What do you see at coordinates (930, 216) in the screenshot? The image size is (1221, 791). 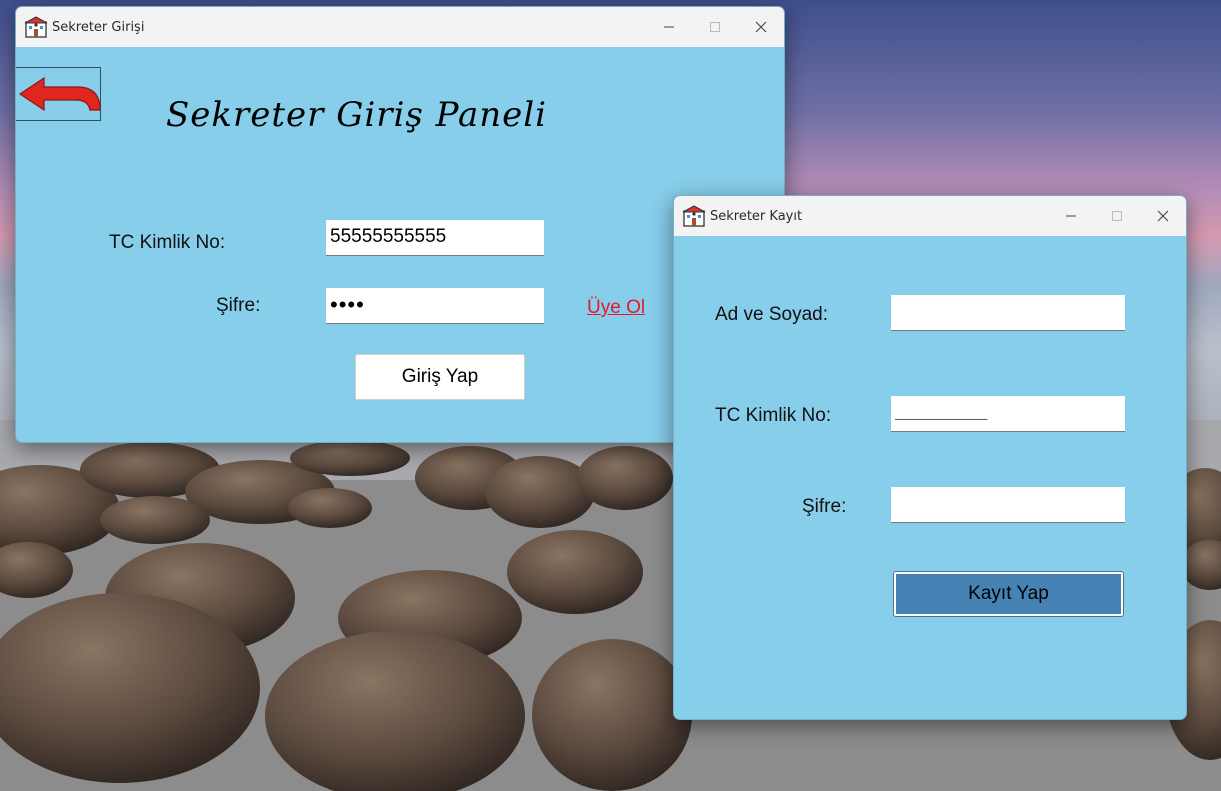 I see `register-window-titlebar: Sekreter Kayıt` at bounding box center [930, 216].